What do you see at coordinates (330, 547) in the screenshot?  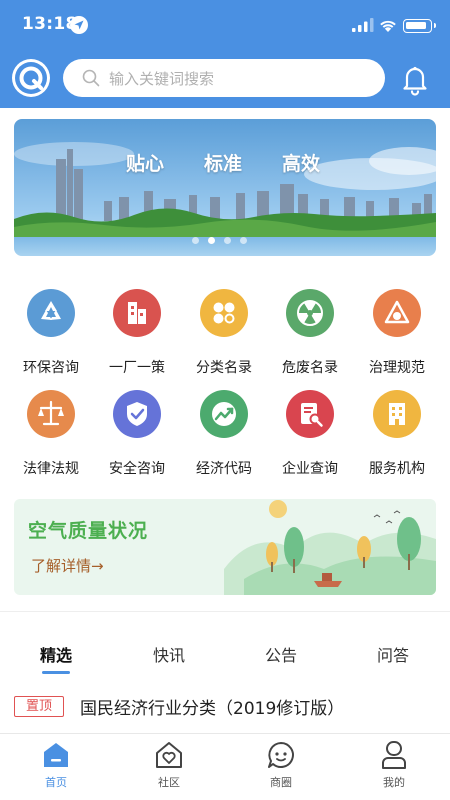 I see `landscape-illustration` at bounding box center [330, 547].